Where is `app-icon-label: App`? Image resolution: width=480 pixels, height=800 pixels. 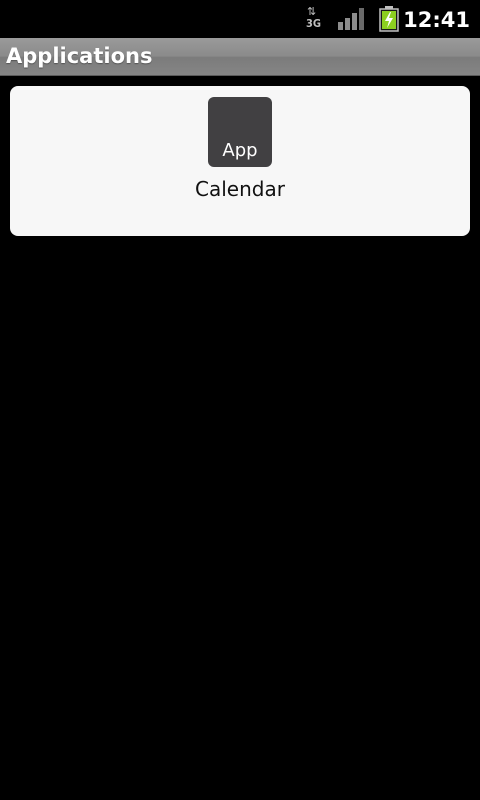 app-icon-label: App is located at coordinates (240, 150).